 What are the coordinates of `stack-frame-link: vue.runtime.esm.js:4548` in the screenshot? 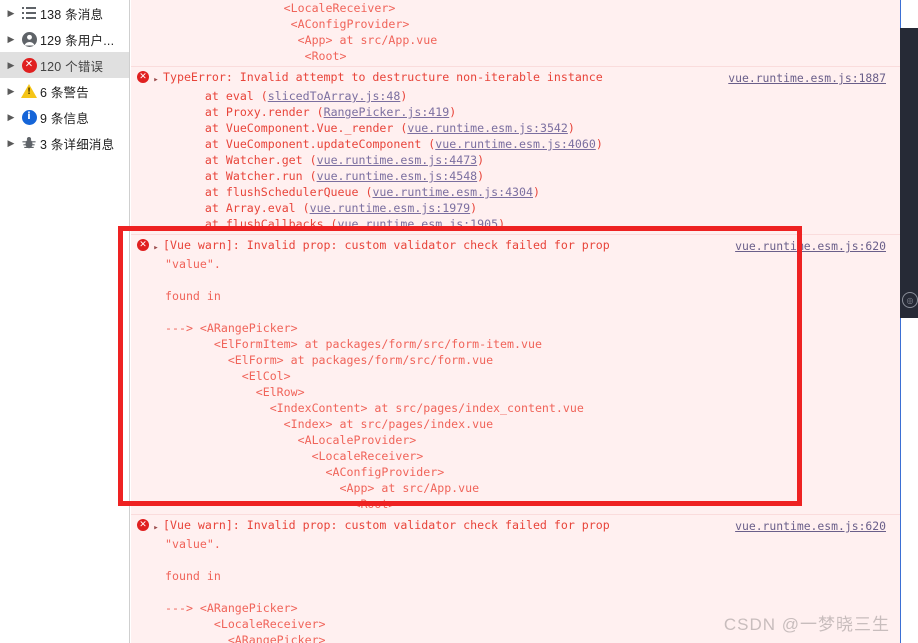 It's located at (397, 176).